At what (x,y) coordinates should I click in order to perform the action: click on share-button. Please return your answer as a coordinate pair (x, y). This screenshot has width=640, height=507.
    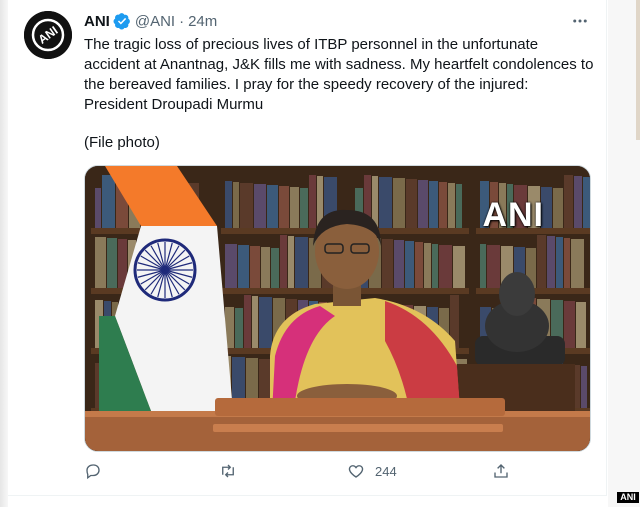
    Looking at the image, I should click on (501, 471).